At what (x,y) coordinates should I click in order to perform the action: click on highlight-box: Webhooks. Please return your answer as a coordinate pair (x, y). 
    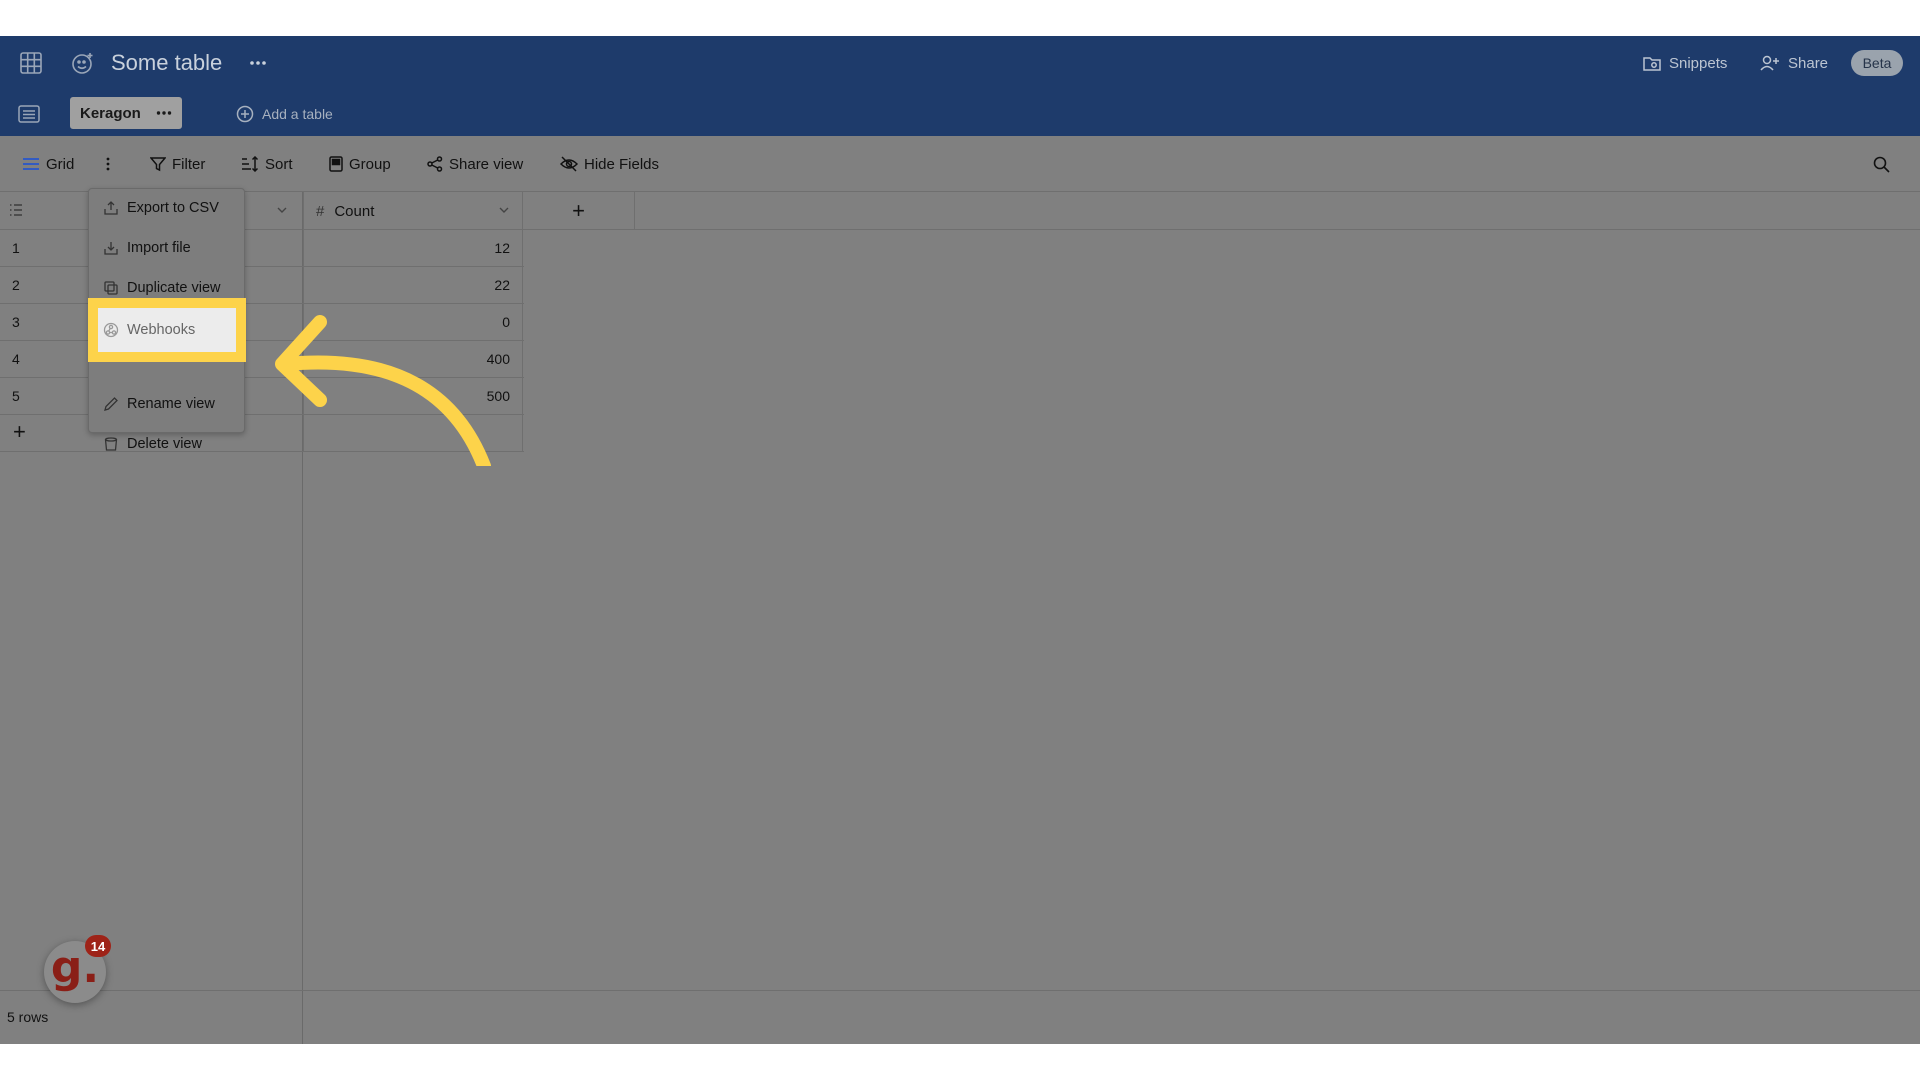
    Looking at the image, I should click on (167, 330).